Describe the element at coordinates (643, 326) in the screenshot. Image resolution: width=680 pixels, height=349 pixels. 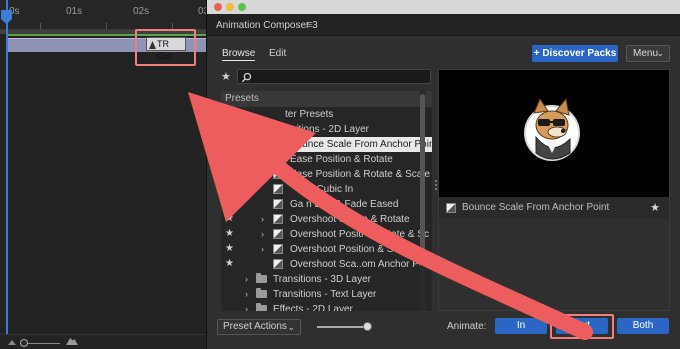
I see `animate-both-button: Both` at that location.